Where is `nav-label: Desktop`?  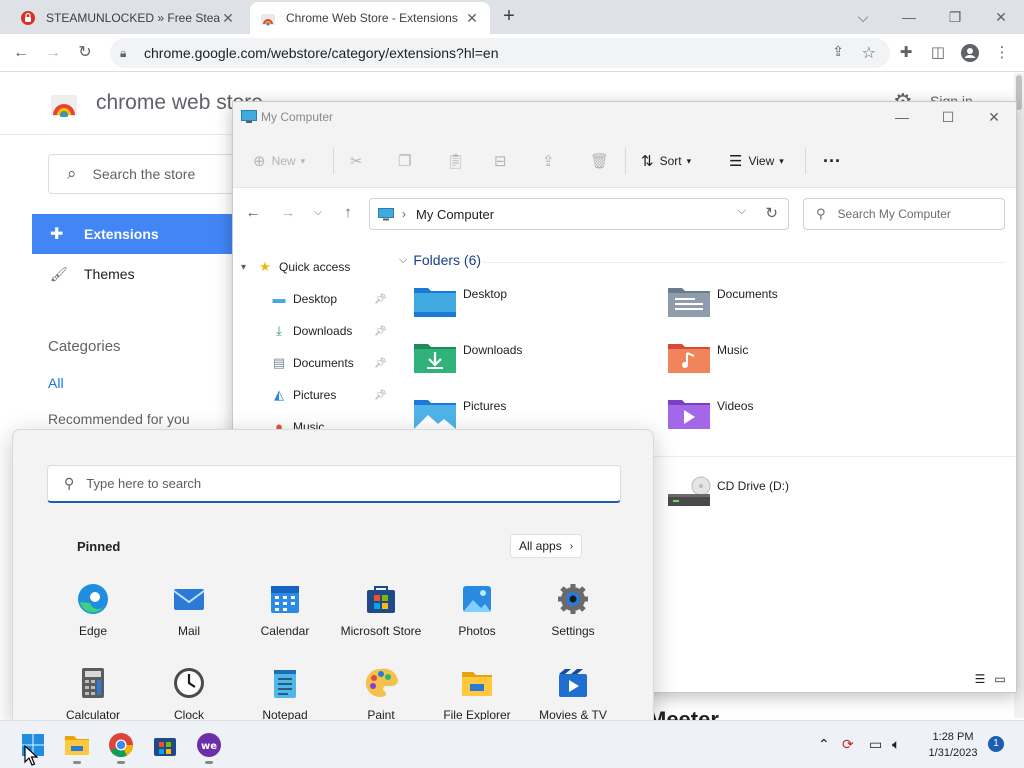 nav-label: Desktop is located at coordinates (315, 299).